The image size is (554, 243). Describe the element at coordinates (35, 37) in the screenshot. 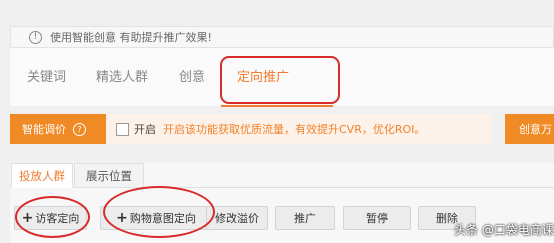

I see `info-icon: !` at that location.